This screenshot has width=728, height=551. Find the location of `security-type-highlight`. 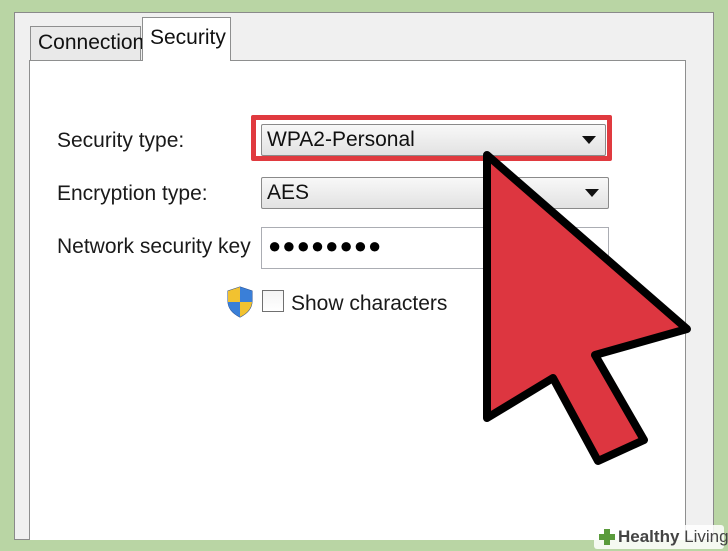

security-type-highlight is located at coordinates (431, 138).